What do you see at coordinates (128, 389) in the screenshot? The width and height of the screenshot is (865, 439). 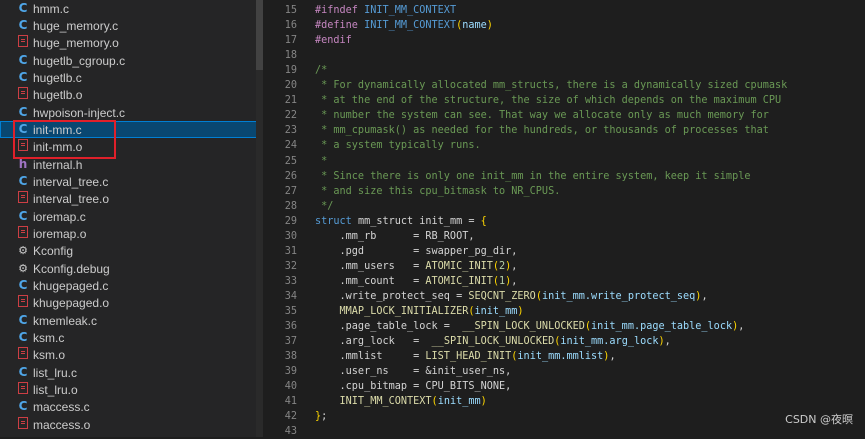 I see `file-item: list_lru.o` at bounding box center [128, 389].